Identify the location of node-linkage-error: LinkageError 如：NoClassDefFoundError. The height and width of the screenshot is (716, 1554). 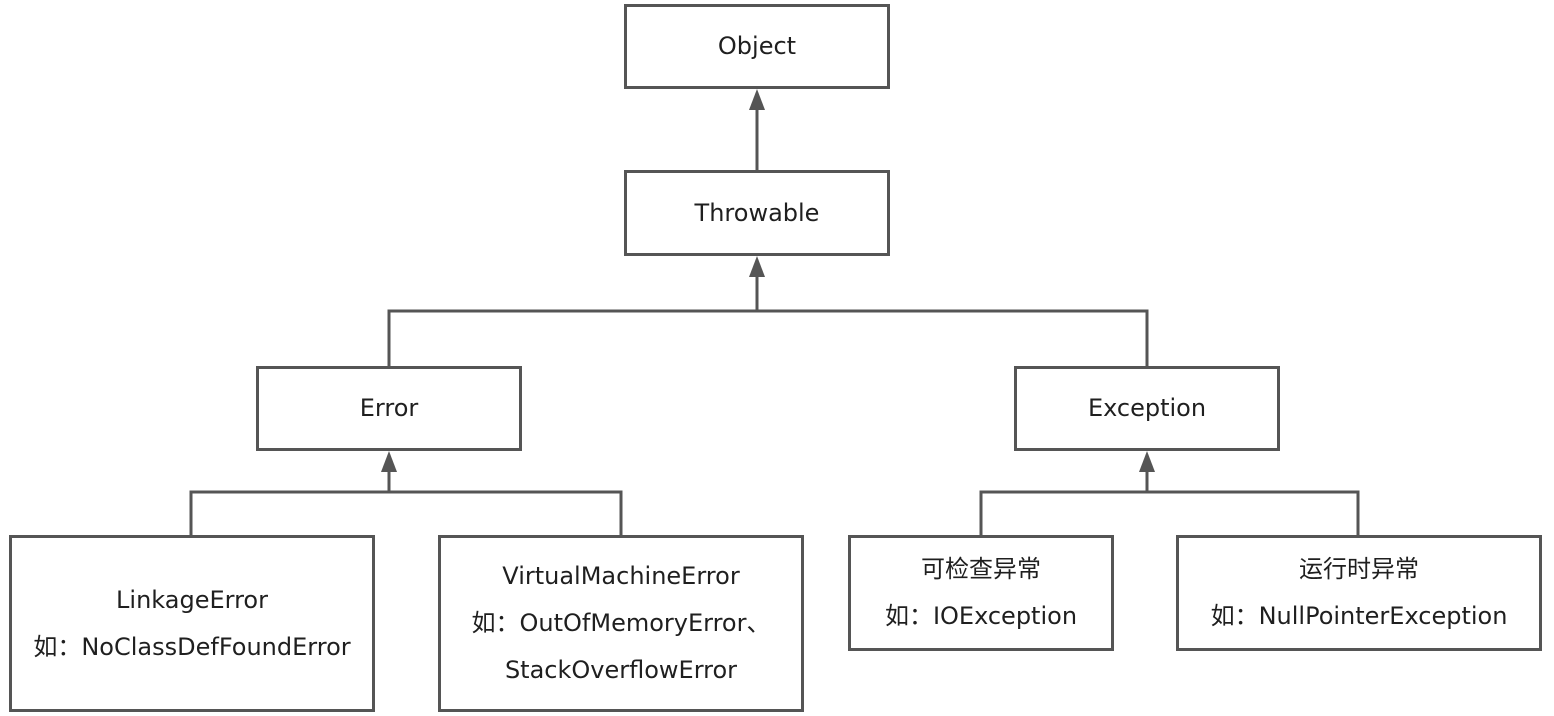
(192, 623).